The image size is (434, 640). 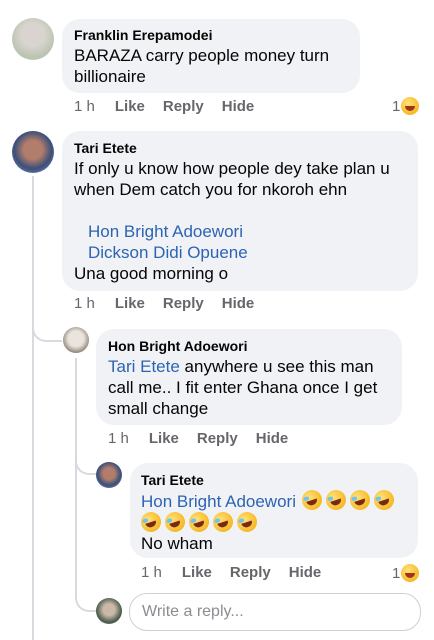 What do you see at coordinates (211, 189) in the screenshot?
I see `comment-text: when Dem catch you for nkoroh ehn` at bounding box center [211, 189].